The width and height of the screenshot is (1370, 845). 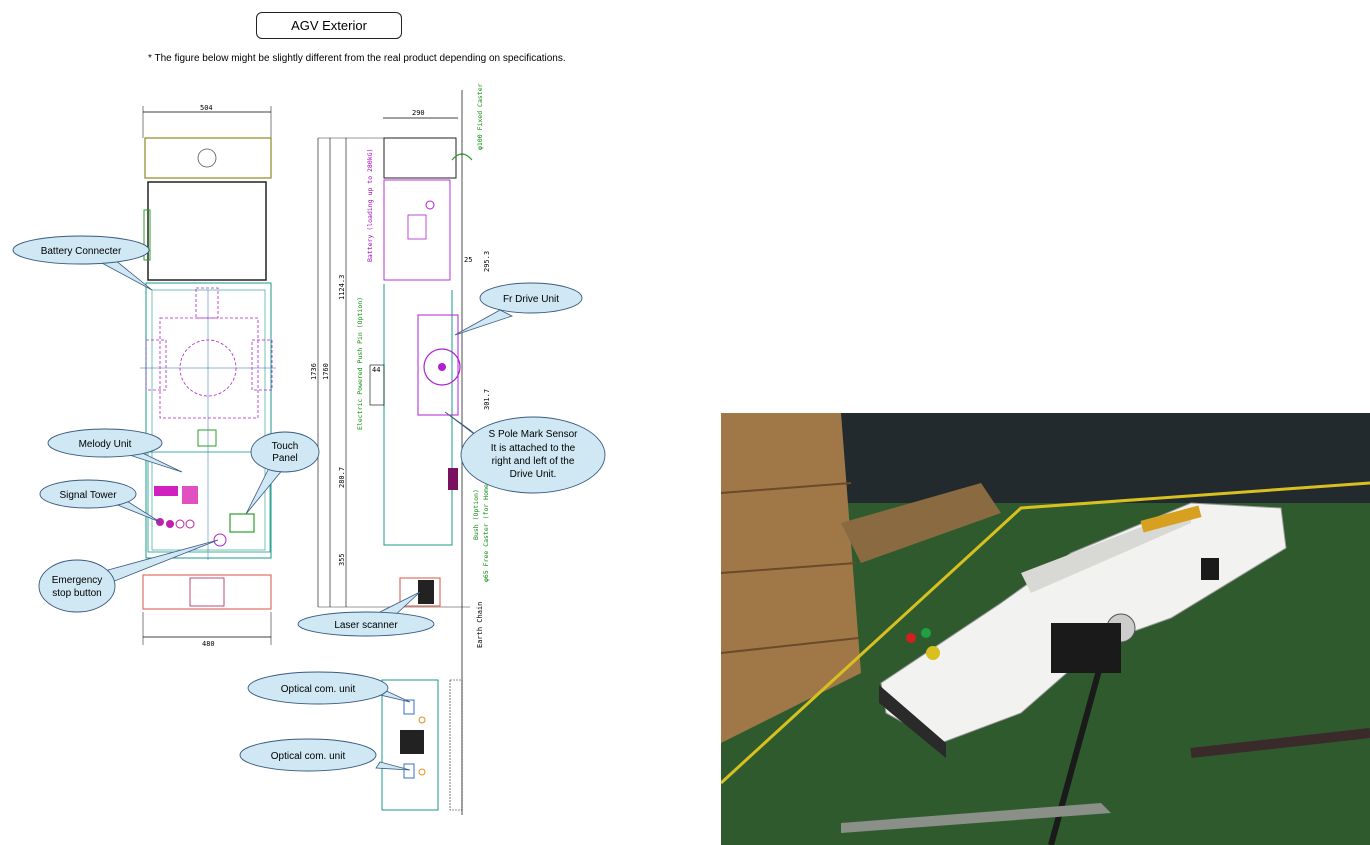 I want to click on callout-emergency-text-1: Emergency, so click(x=77, y=580).